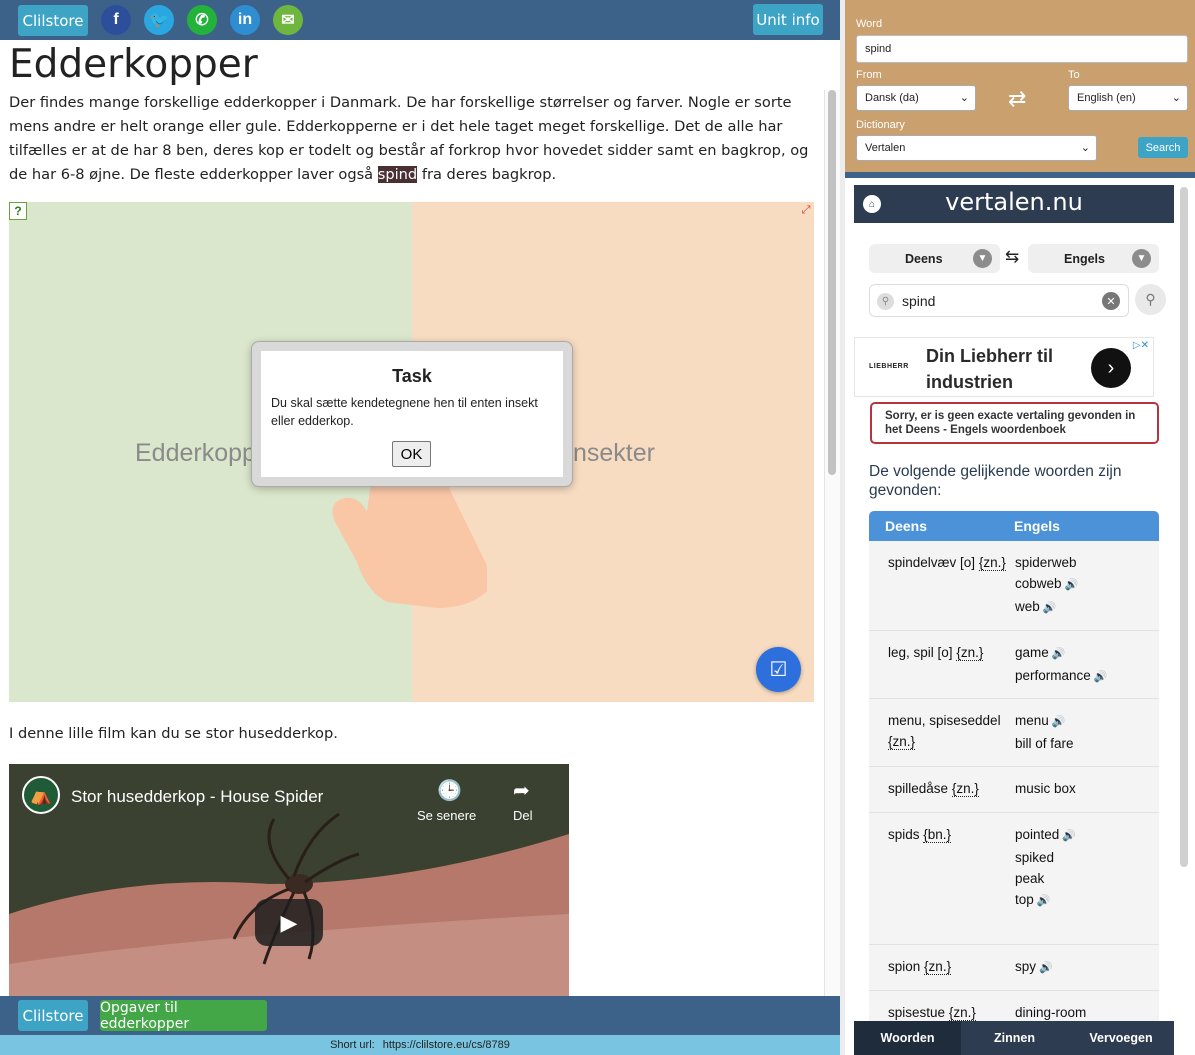 Image resolution: width=1195 pixels, height=1055 pixels. What do you see at coordinates (41, 795) in the screenshot?
I see `channel-logo-icon: ⛺` at bounding box center [41, 795].